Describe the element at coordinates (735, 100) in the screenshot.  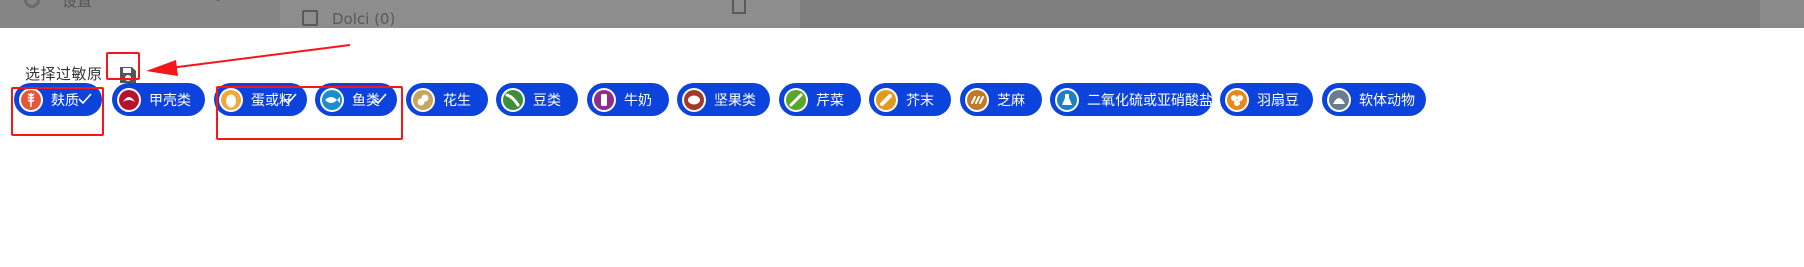
I see `allergen-chip-label: 坚果类` at that location.